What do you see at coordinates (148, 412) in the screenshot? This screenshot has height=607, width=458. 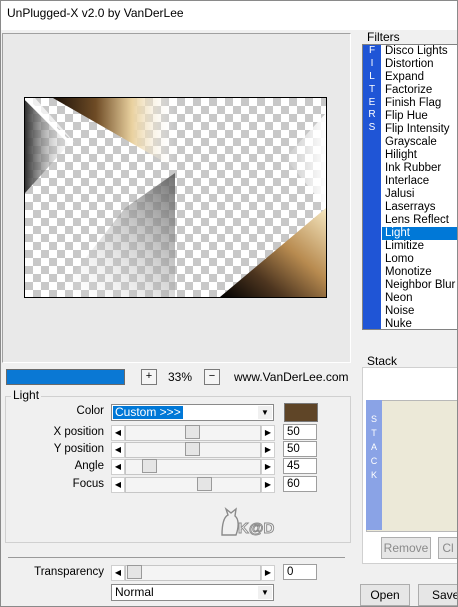 I see `color-dropdown-value: Custom >>>` at bounding box center [148, 412].